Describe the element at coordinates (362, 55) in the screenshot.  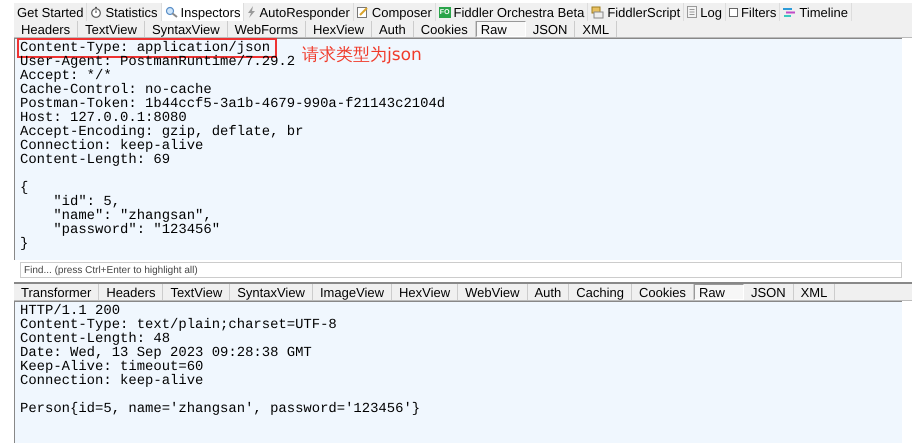
I see `annotation-text: 请求类型为json` at that location.